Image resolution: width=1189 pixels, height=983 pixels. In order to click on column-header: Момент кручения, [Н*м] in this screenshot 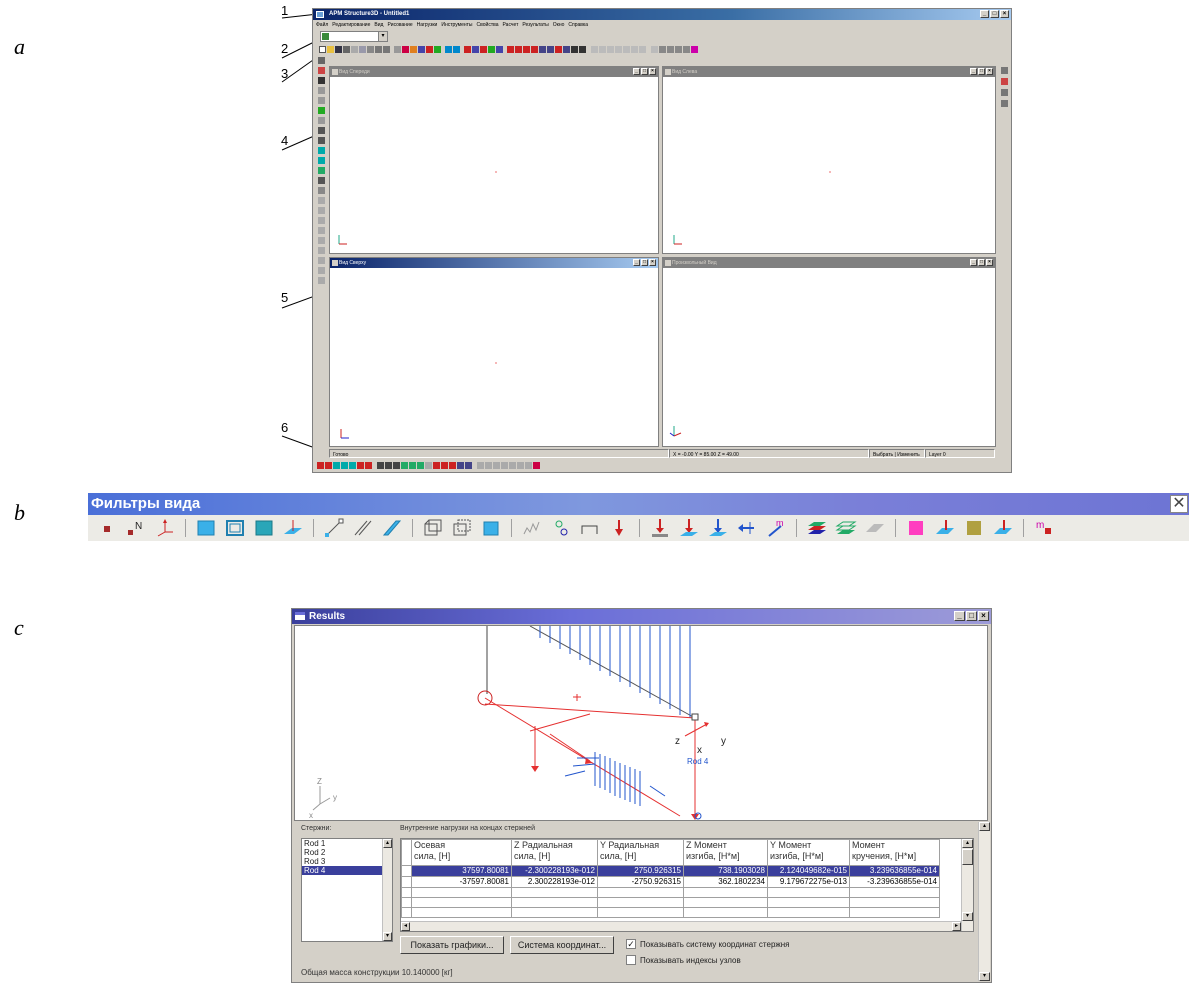, I will do `click(894, 852)`.